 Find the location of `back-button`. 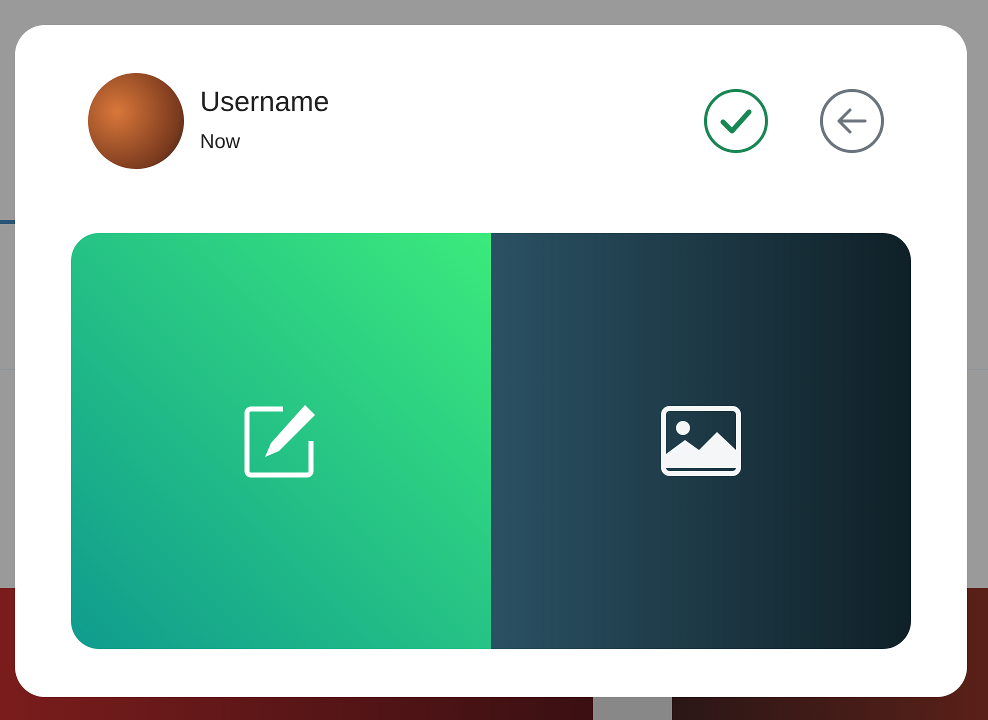

back-button is located at coordinates (852, 121).